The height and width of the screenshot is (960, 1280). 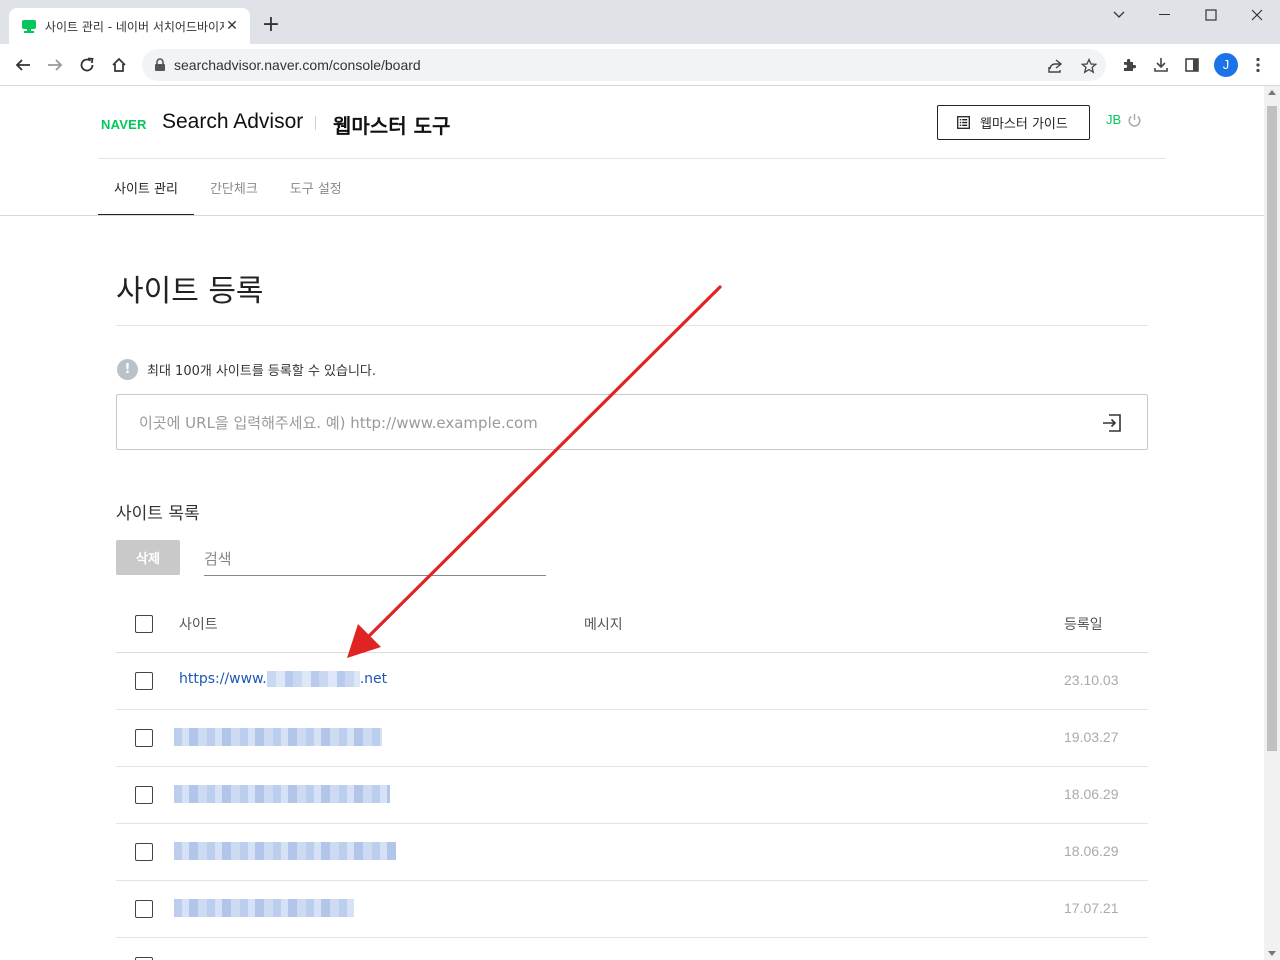 I want to click on notice-text: 최대 100개 사이트를 등록할 수 있습니다., so click(x=262, y=371).